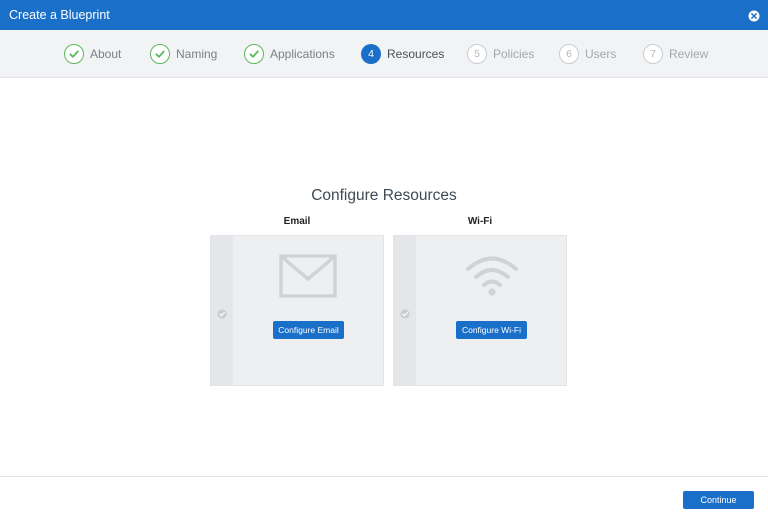  Describe the element at coordinates (491, 330) in the screenshot. I see `configure-wifi-button: Configure Wi-Fi` at that location.